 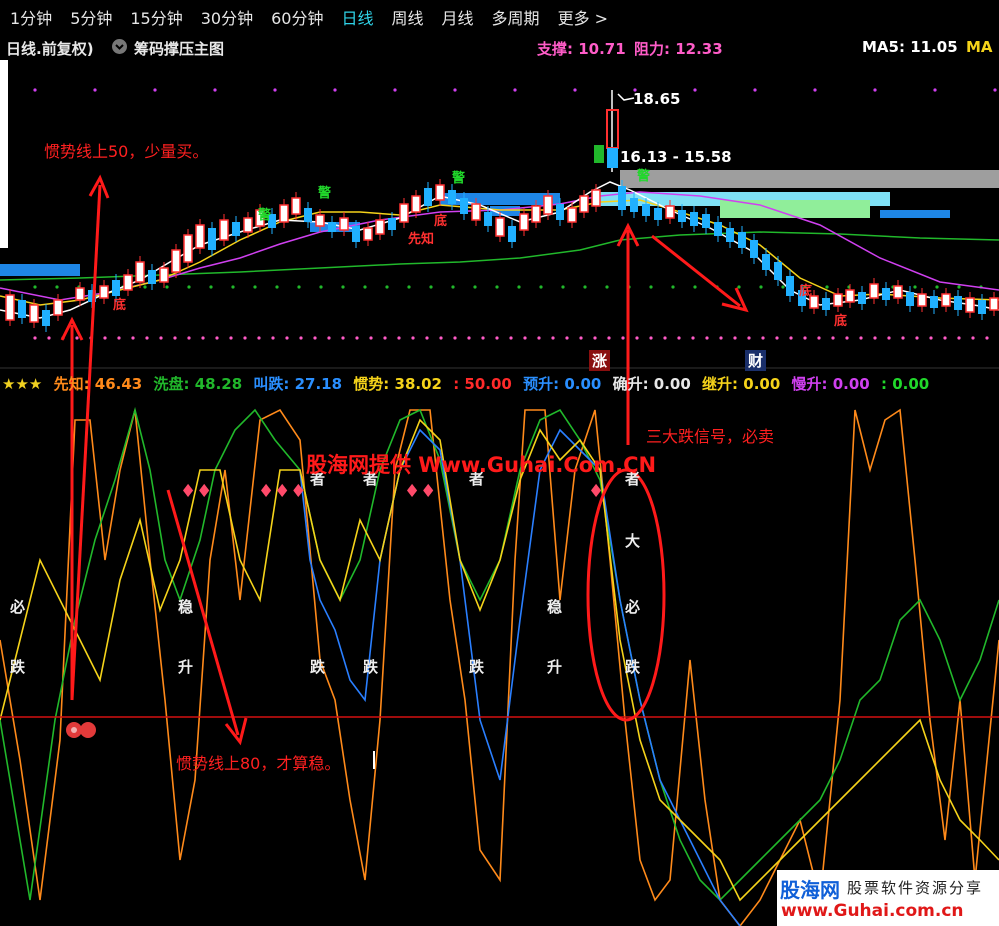 What do you see at coordinates (596, 491) in the screenshot?
I see `diamond-icon-4: ♦` at bounding box center [596, 491].